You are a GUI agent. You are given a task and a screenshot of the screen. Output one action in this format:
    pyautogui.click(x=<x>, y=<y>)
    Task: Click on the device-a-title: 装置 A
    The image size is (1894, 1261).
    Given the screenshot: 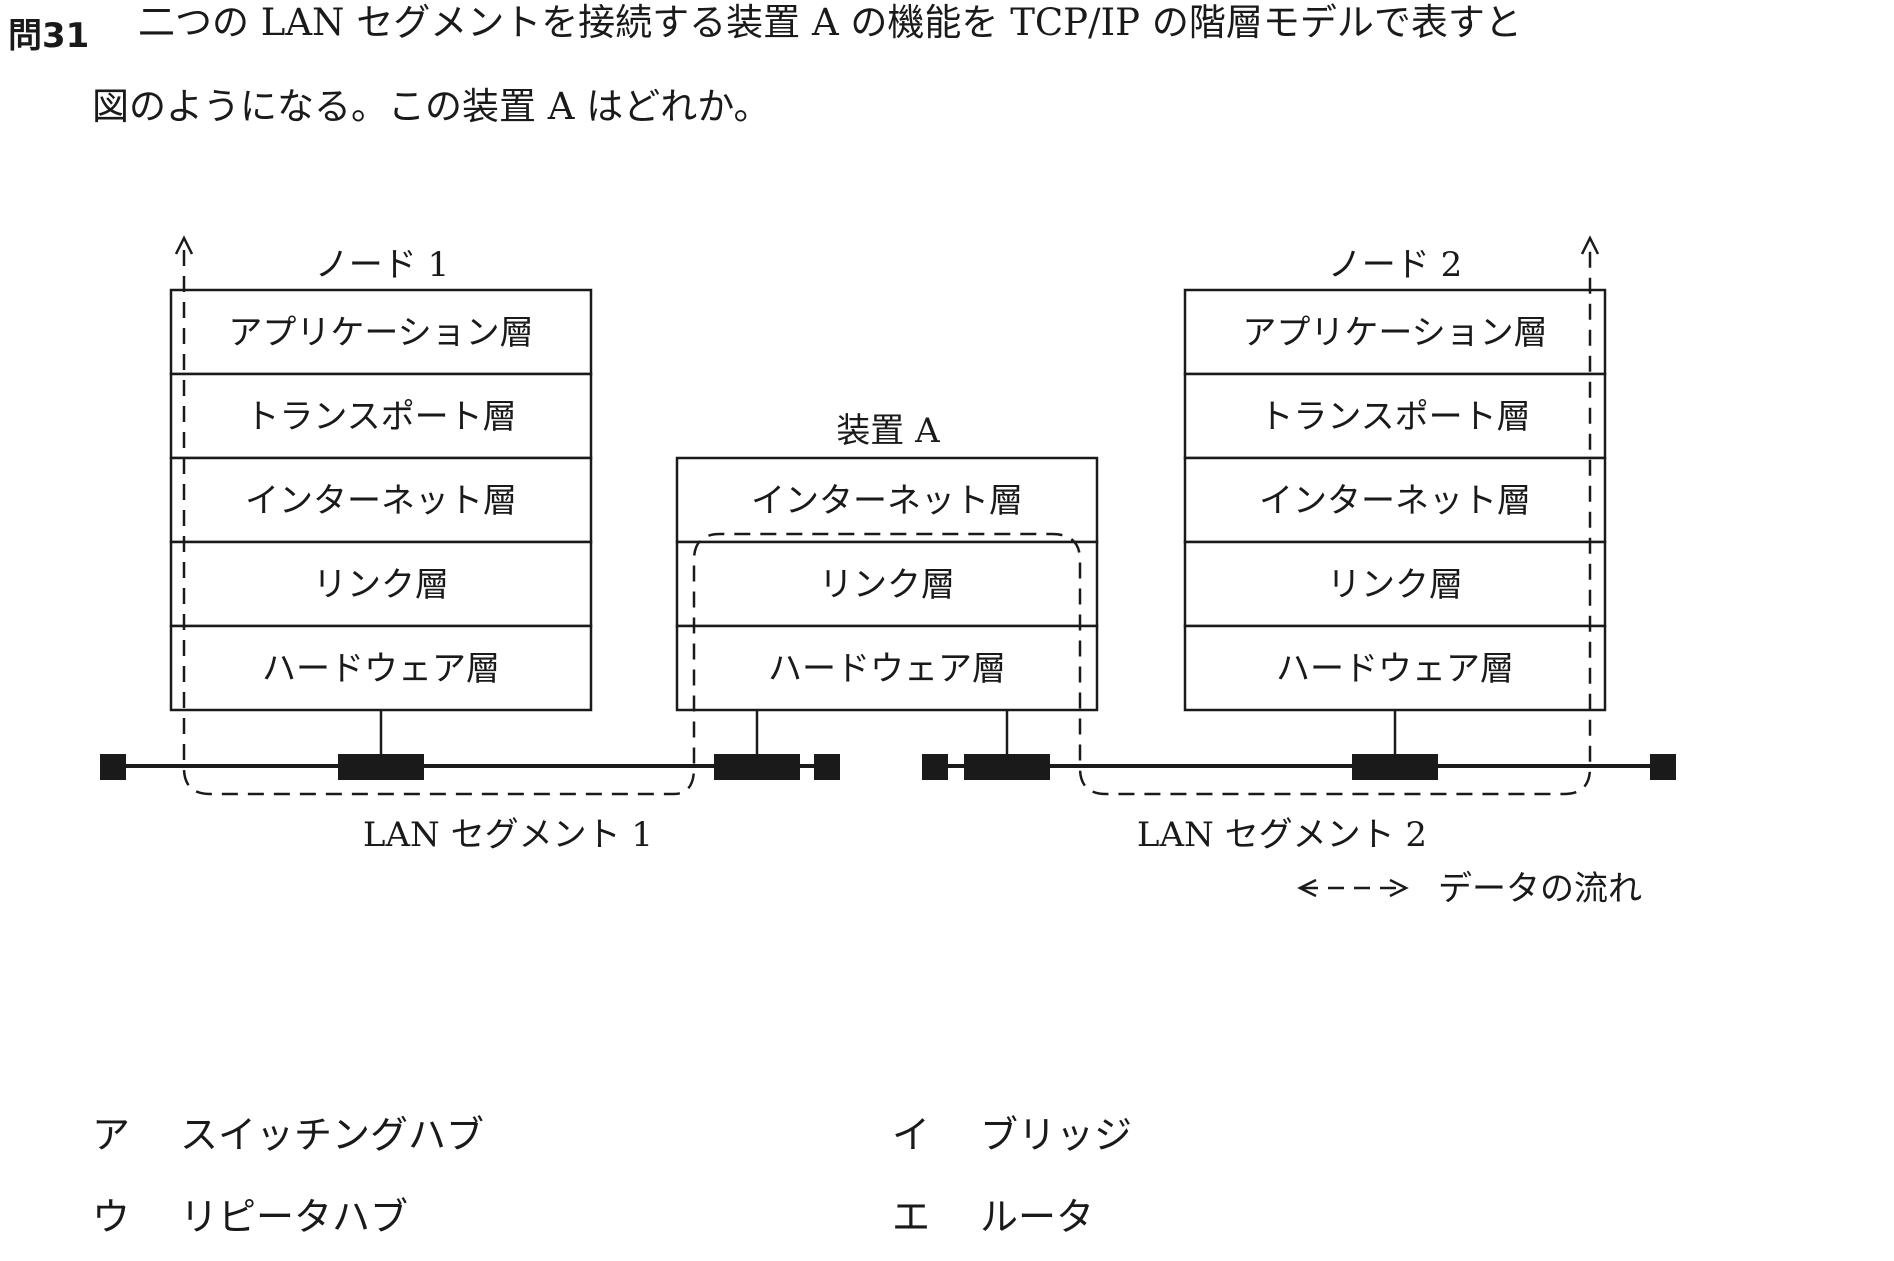 What is the action you would take?
    pyautogui.click(x=888, y=431)
    